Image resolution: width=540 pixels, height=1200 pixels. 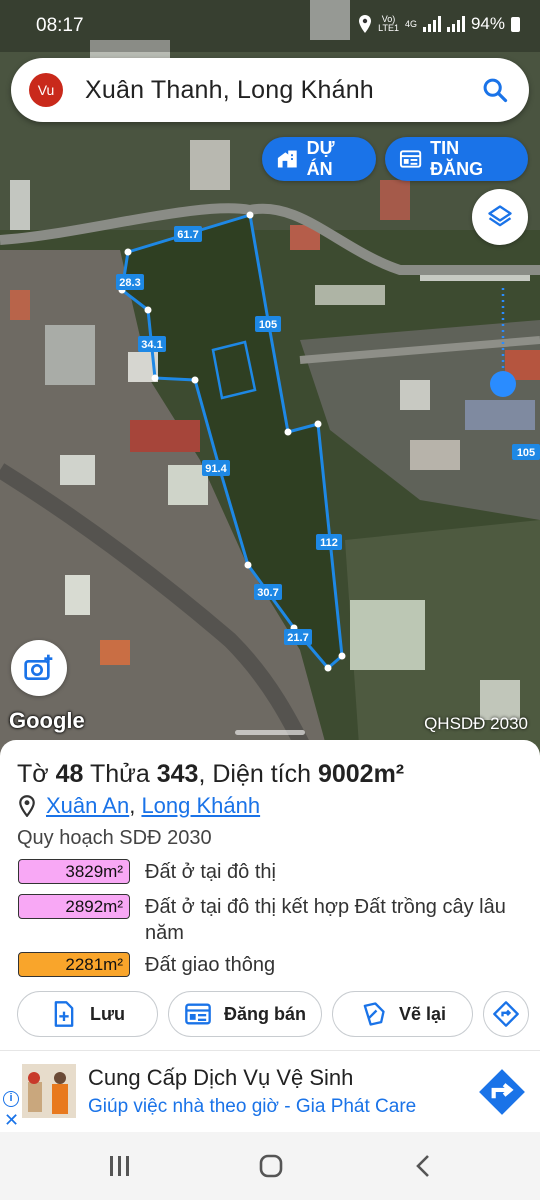 I want to click on network-type: 4G, so click(x=410, y=23).